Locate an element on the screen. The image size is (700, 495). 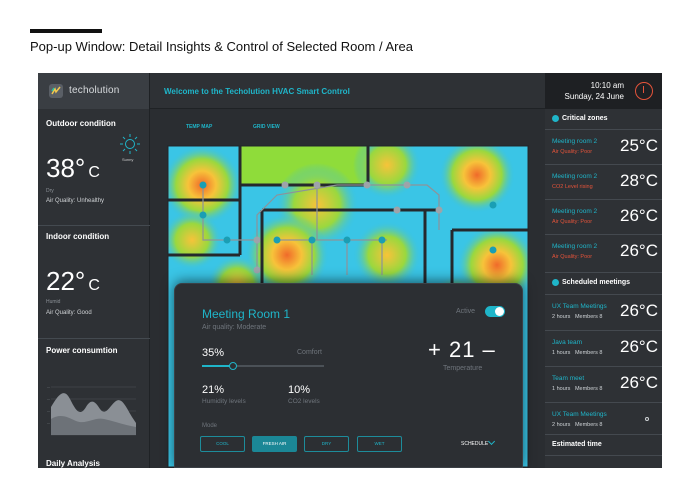
indoor-temperature: 22° C is located at coordinates (73, 281).